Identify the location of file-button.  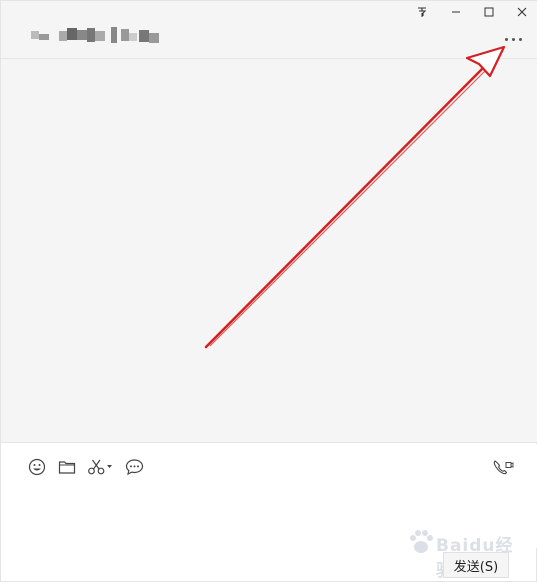
(67, 467).